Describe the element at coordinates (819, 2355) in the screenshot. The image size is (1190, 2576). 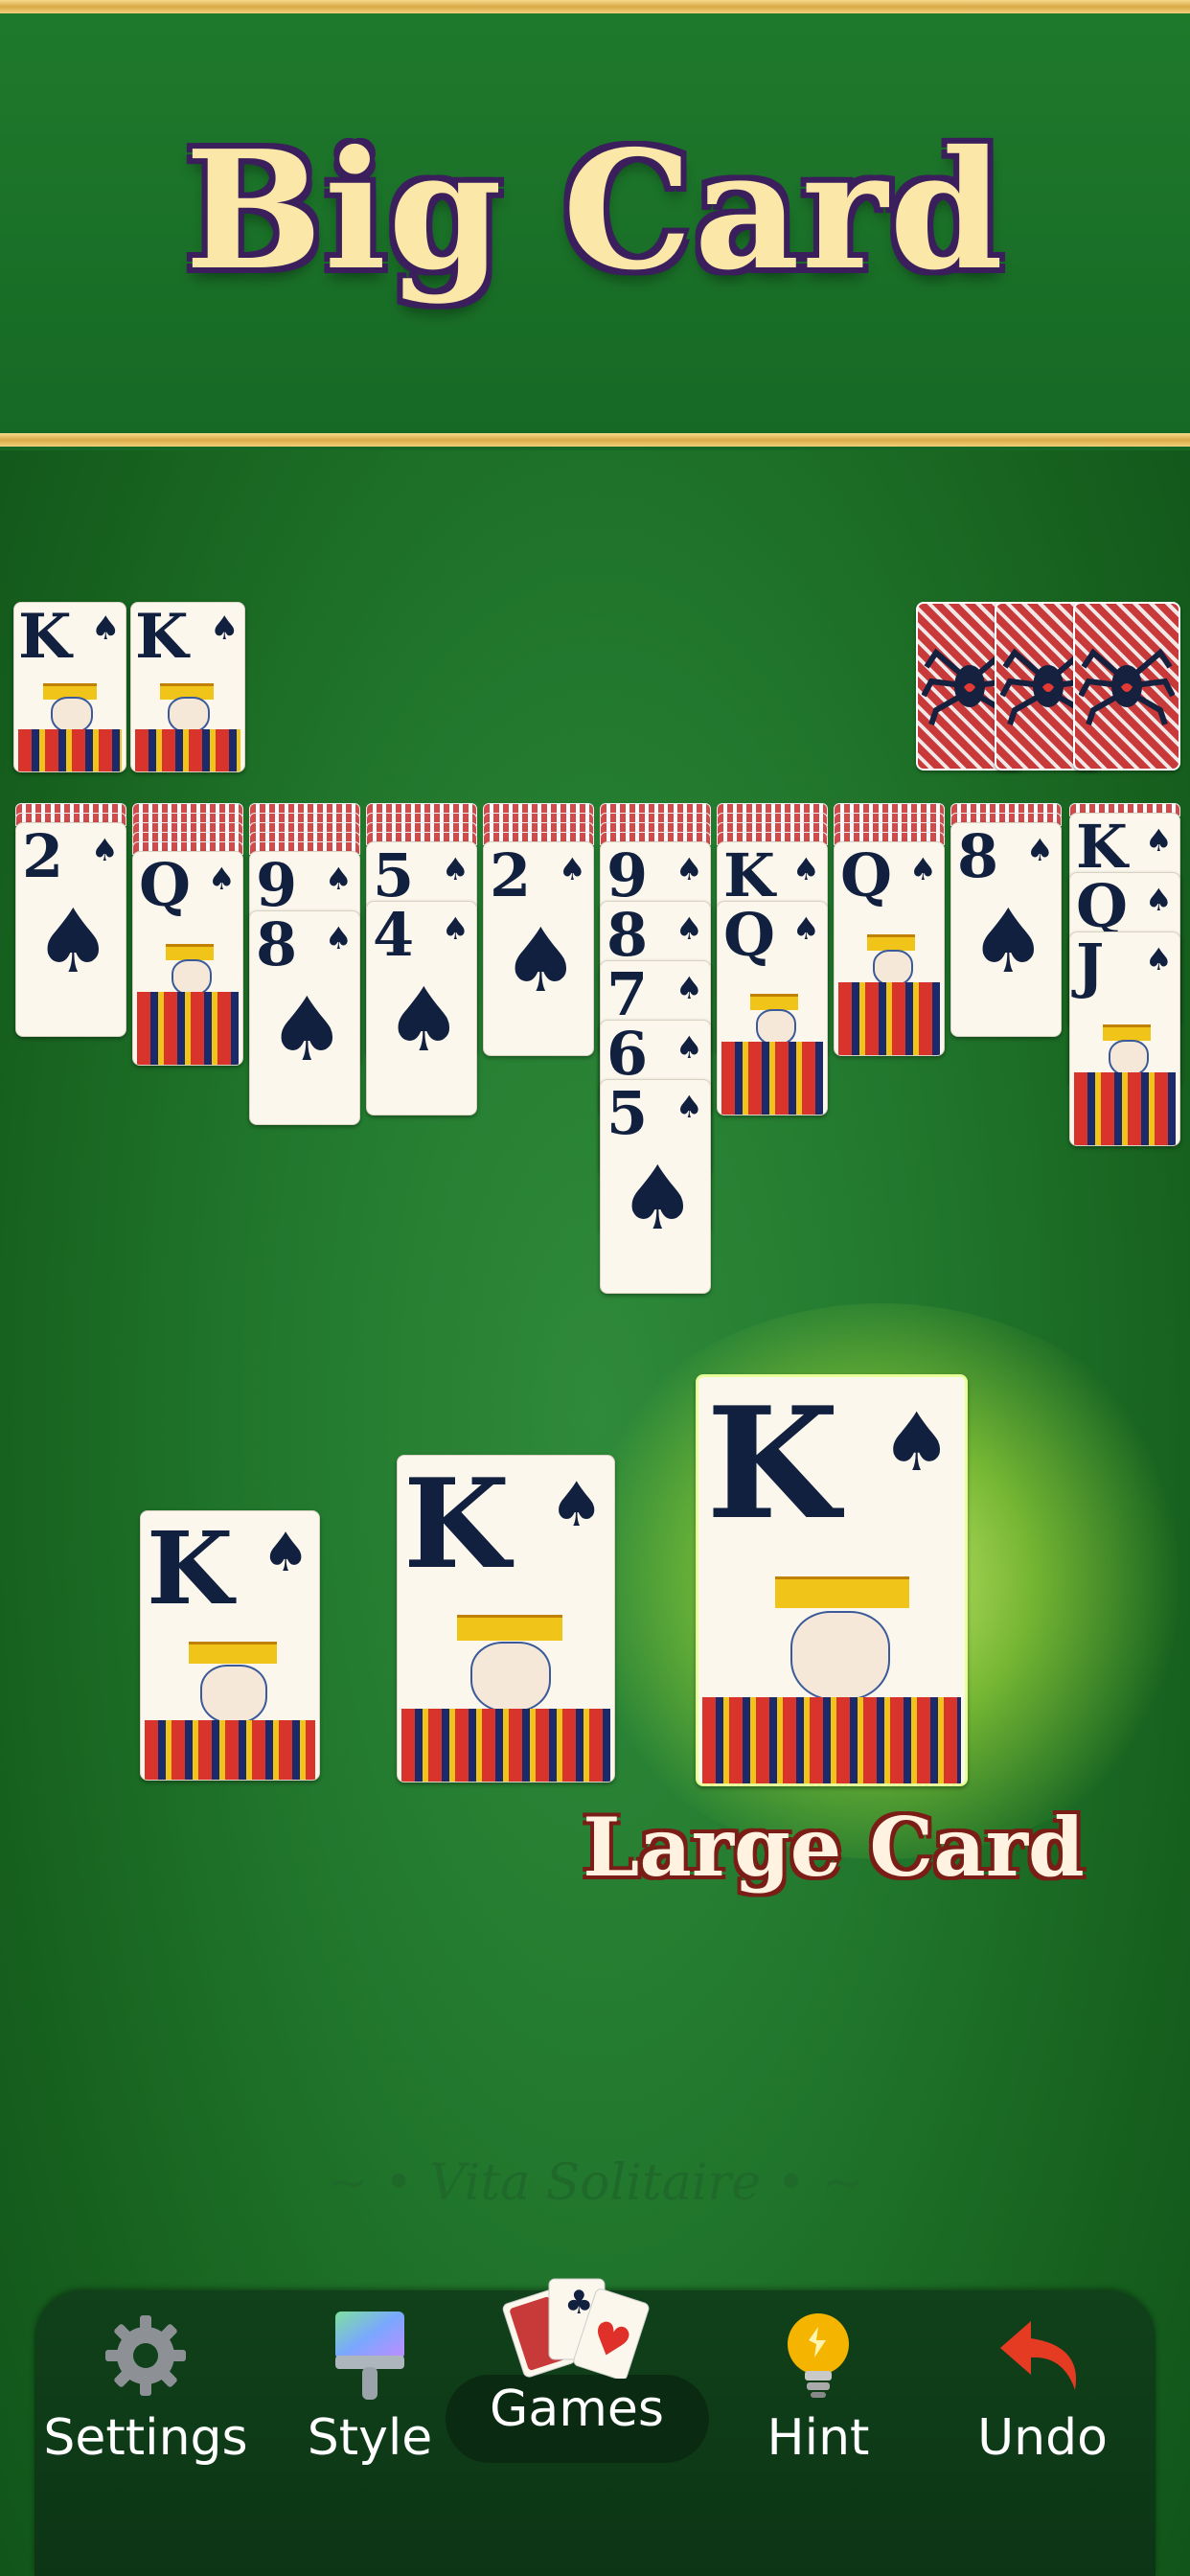
I see `lightbulb-icon` at that location.